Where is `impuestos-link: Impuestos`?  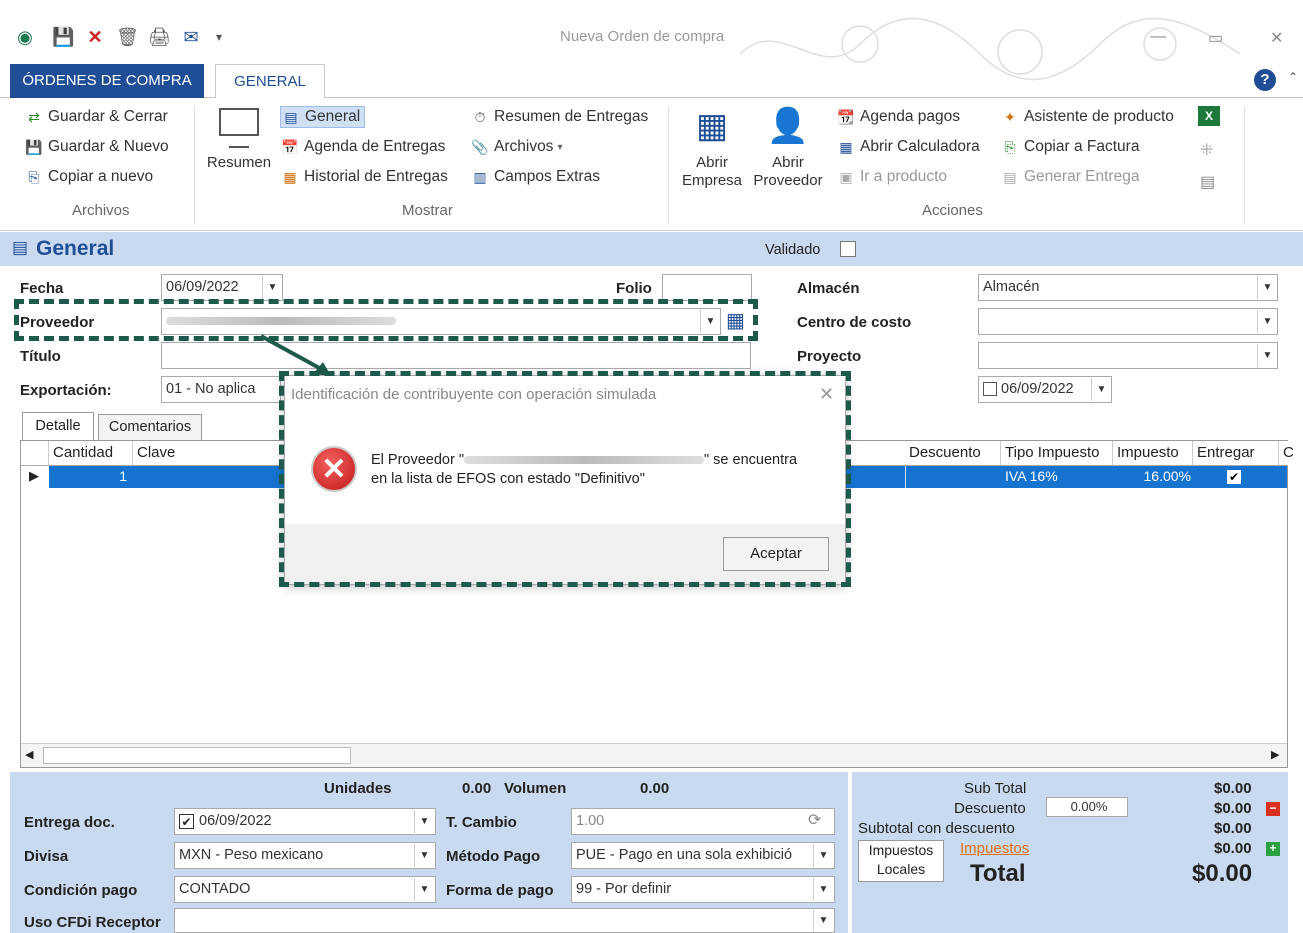
impuestos-link: Impuestos is located at coordinates (994, 848).